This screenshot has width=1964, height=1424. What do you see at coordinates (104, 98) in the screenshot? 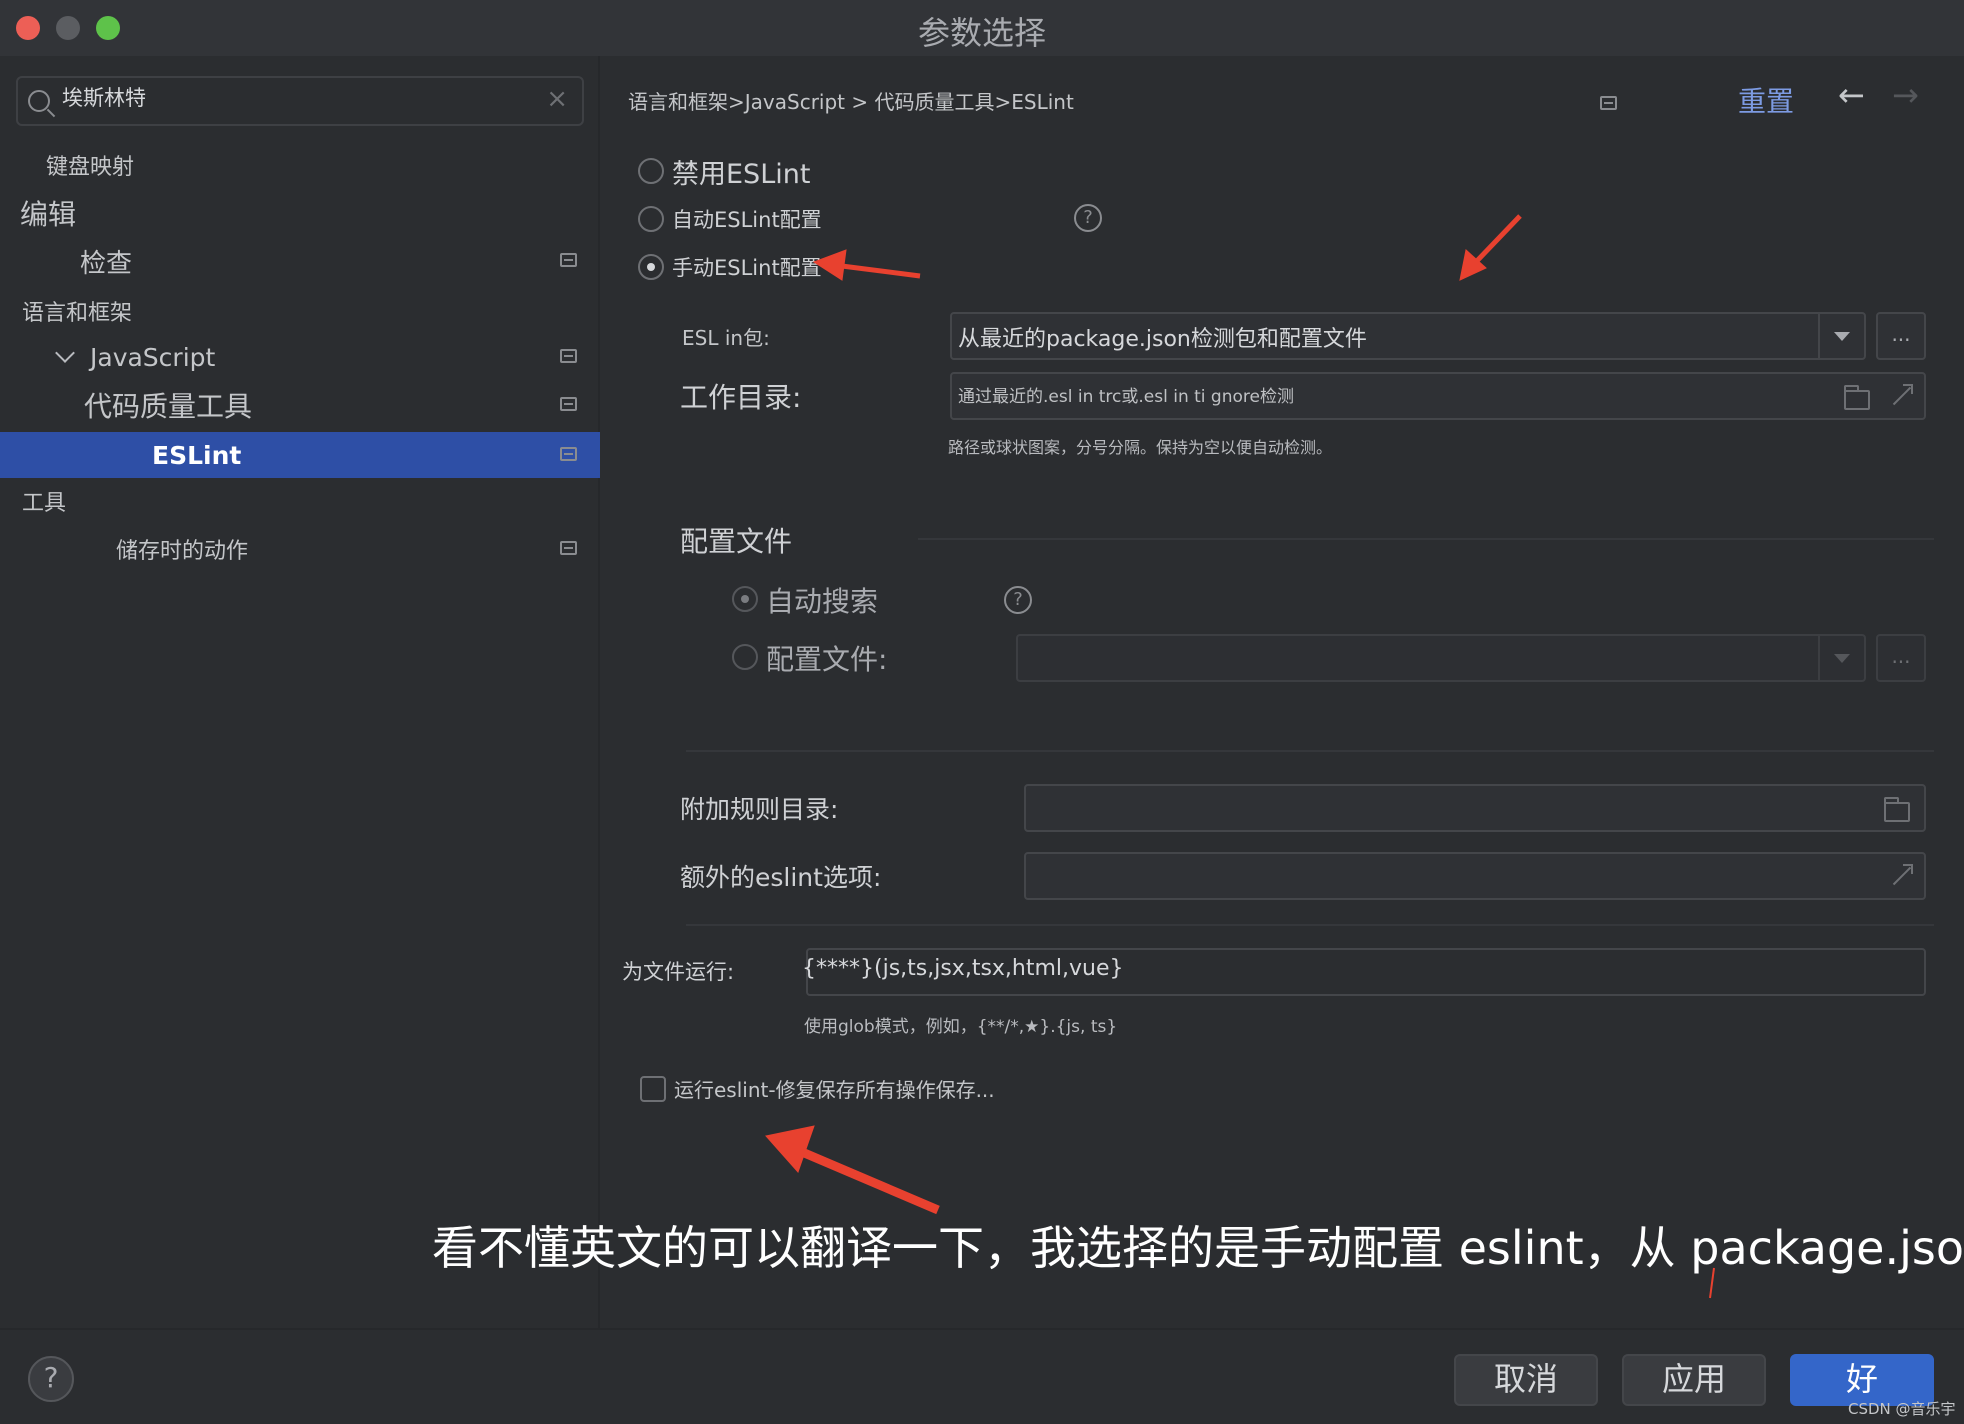
I see `search-value: 埃斯林特` at bounding box center [104, 98].